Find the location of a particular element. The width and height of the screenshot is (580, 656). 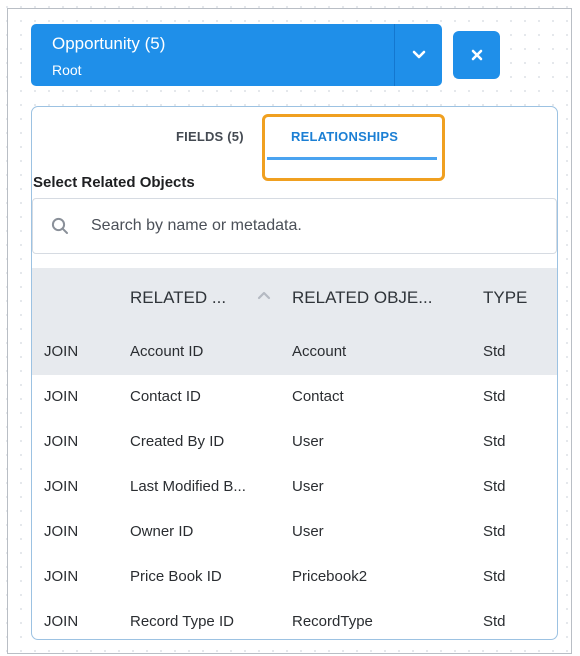

cell-related-object: Account is located at coordinates (319, 351).